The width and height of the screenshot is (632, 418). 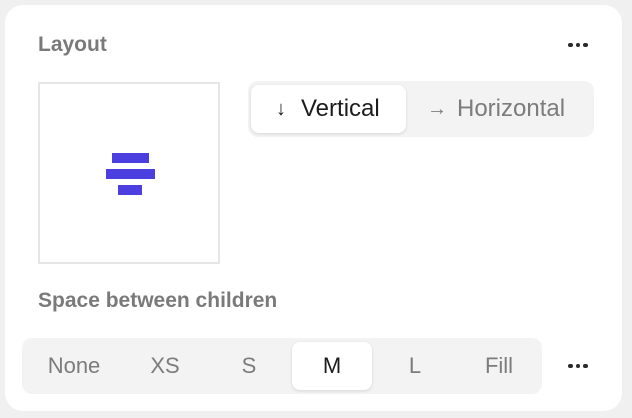 I want to click on spacing-option-xs: XS, so click(x=165, y=366).